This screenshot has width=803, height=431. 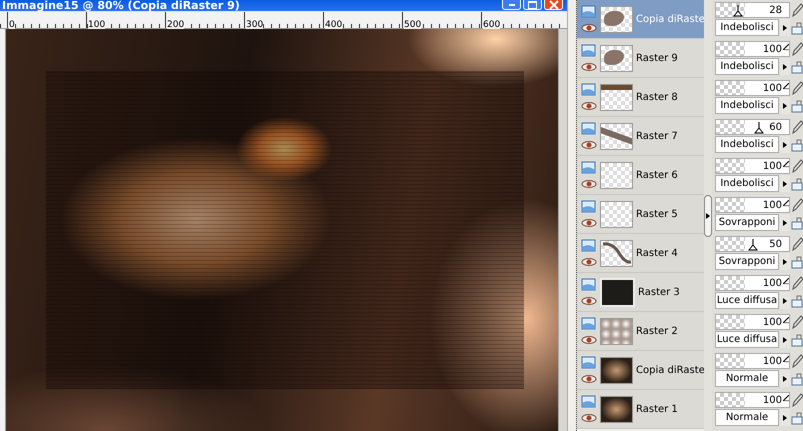 I want to click on layer-name: Raster 4, so click(x=657, y=253).